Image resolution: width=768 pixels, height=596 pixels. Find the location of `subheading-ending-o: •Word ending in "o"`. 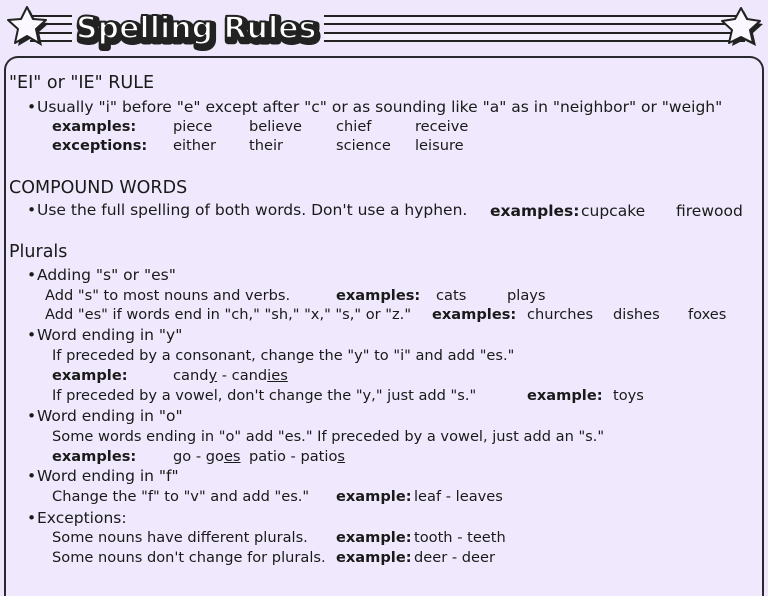

subheading-ending-o: •Word ending in "o" is located at coordinates (105, 416).